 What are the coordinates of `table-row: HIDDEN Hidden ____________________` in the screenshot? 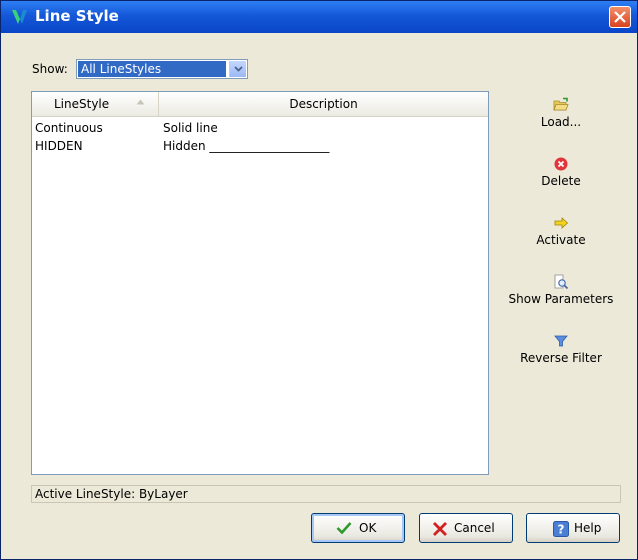 It's located at (260, 146).